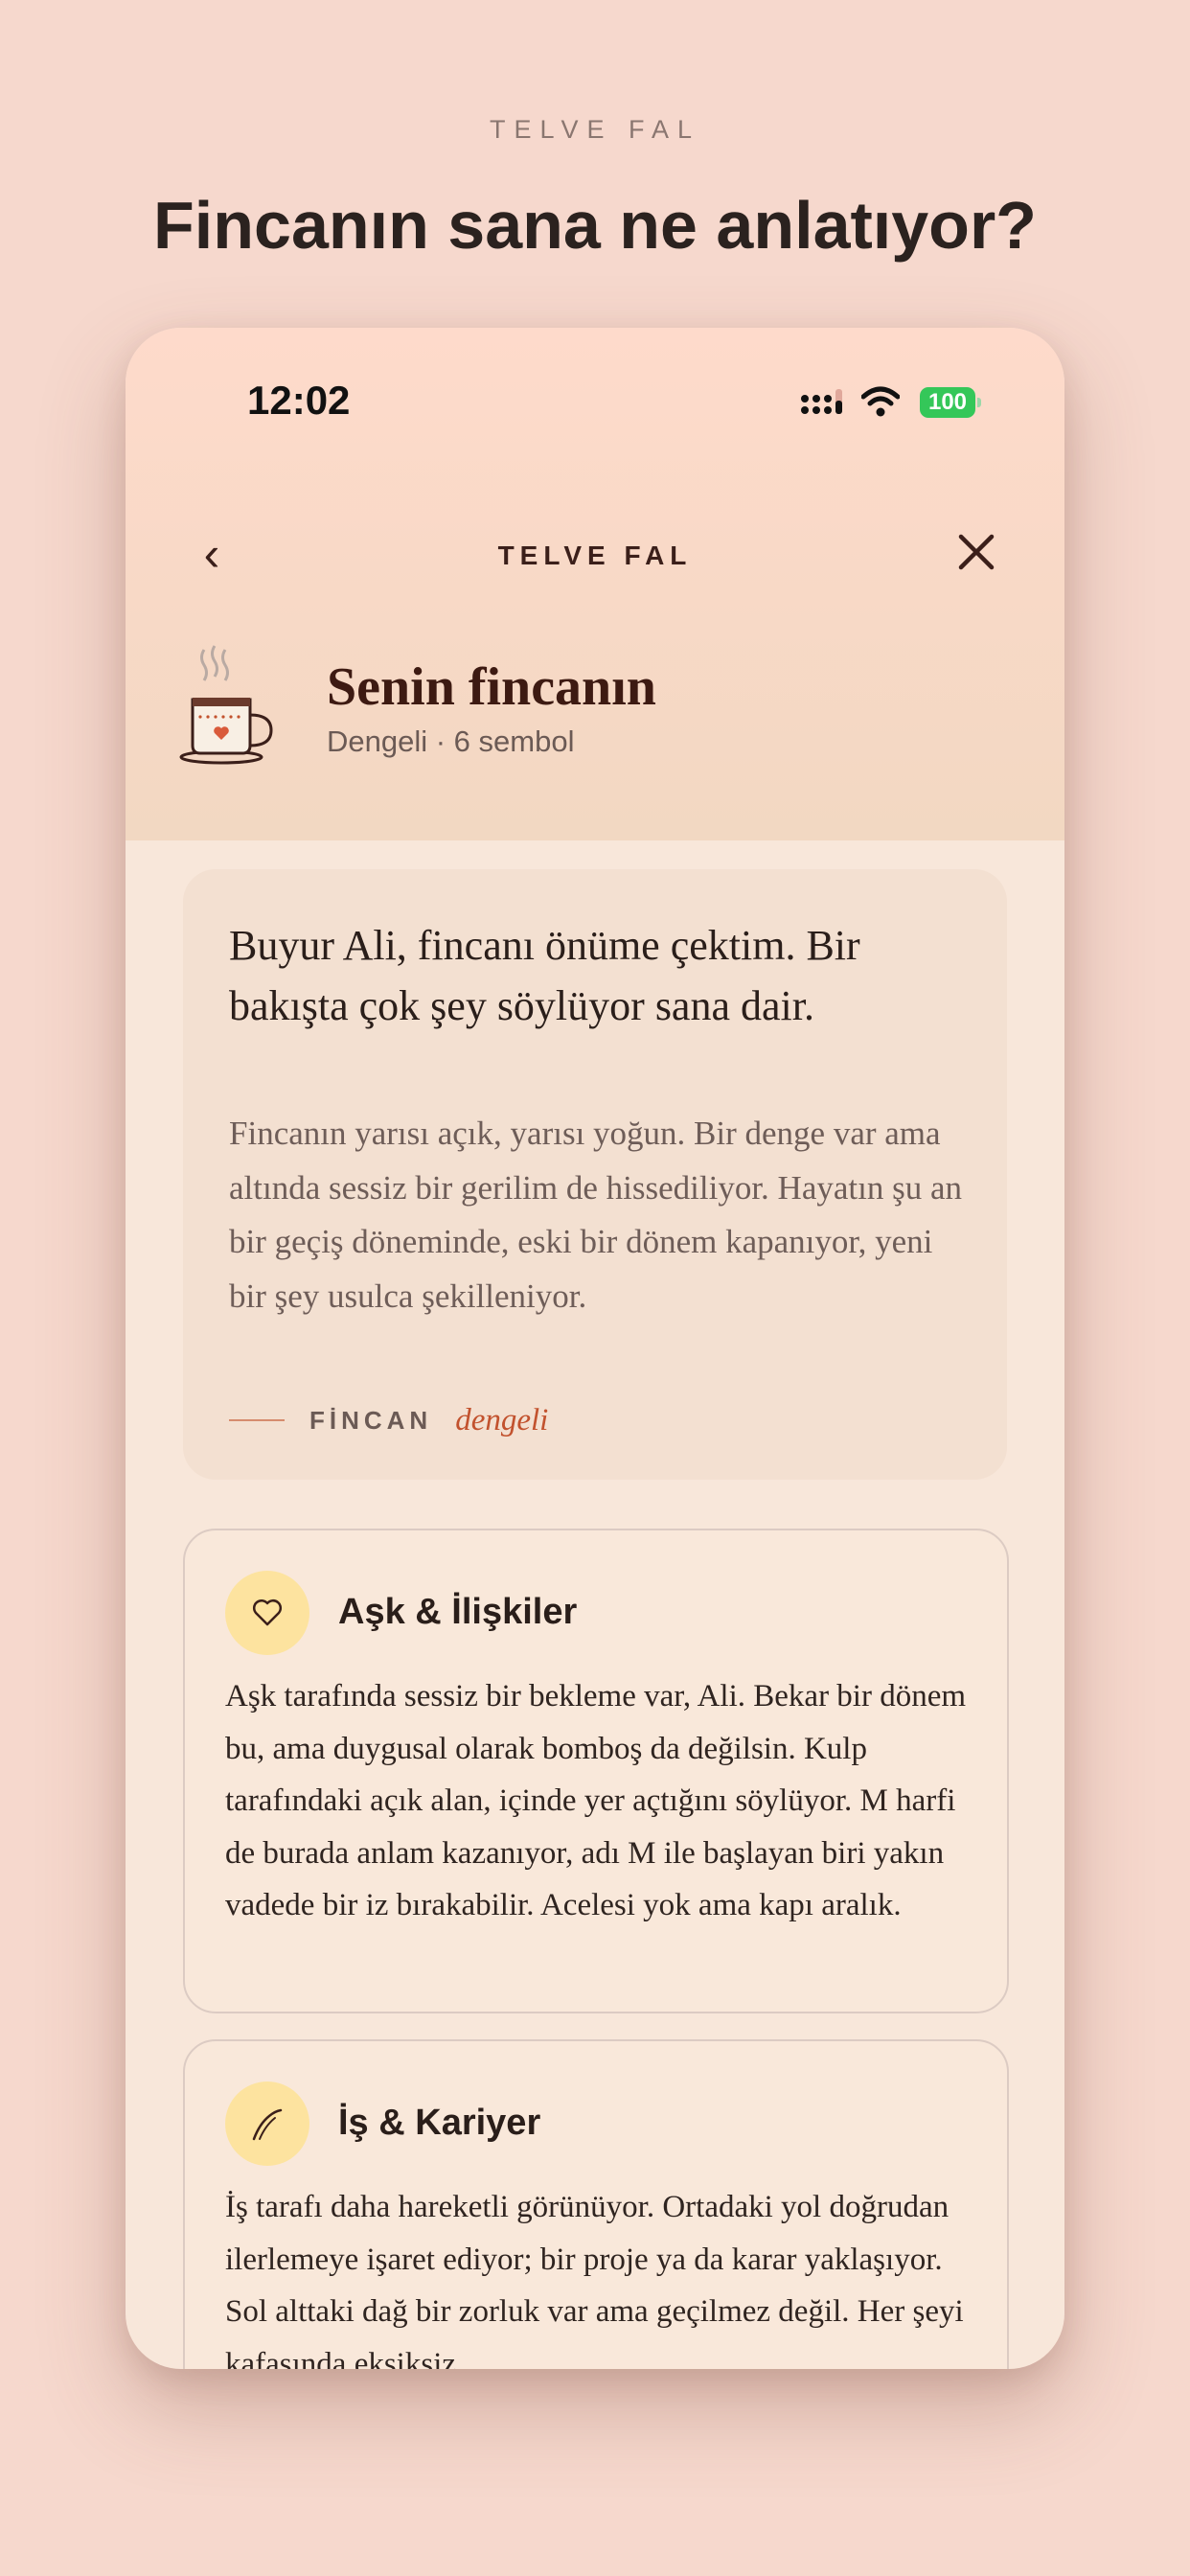 Image resolution: width=1190 pixels, height=2576 pixels. I want to click on app-eyebrow: TELVE FAL, so click(595, 129).